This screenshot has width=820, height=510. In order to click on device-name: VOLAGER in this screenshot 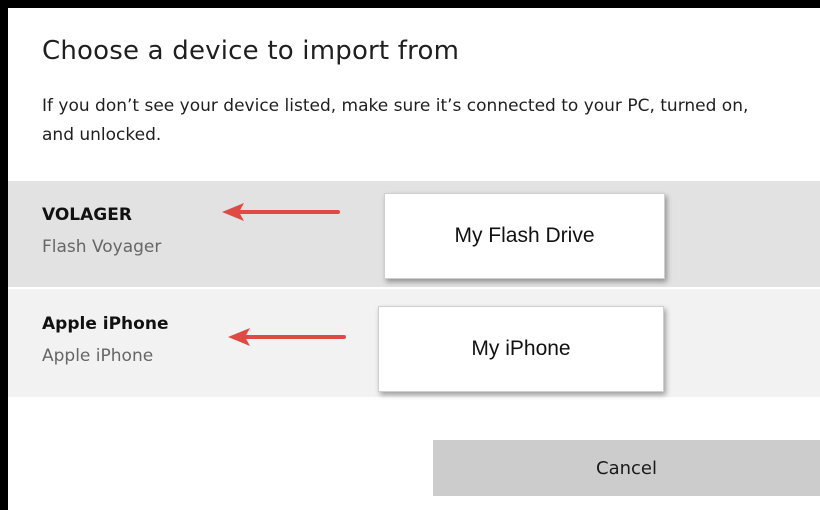, I will do `click(87, 215)`.